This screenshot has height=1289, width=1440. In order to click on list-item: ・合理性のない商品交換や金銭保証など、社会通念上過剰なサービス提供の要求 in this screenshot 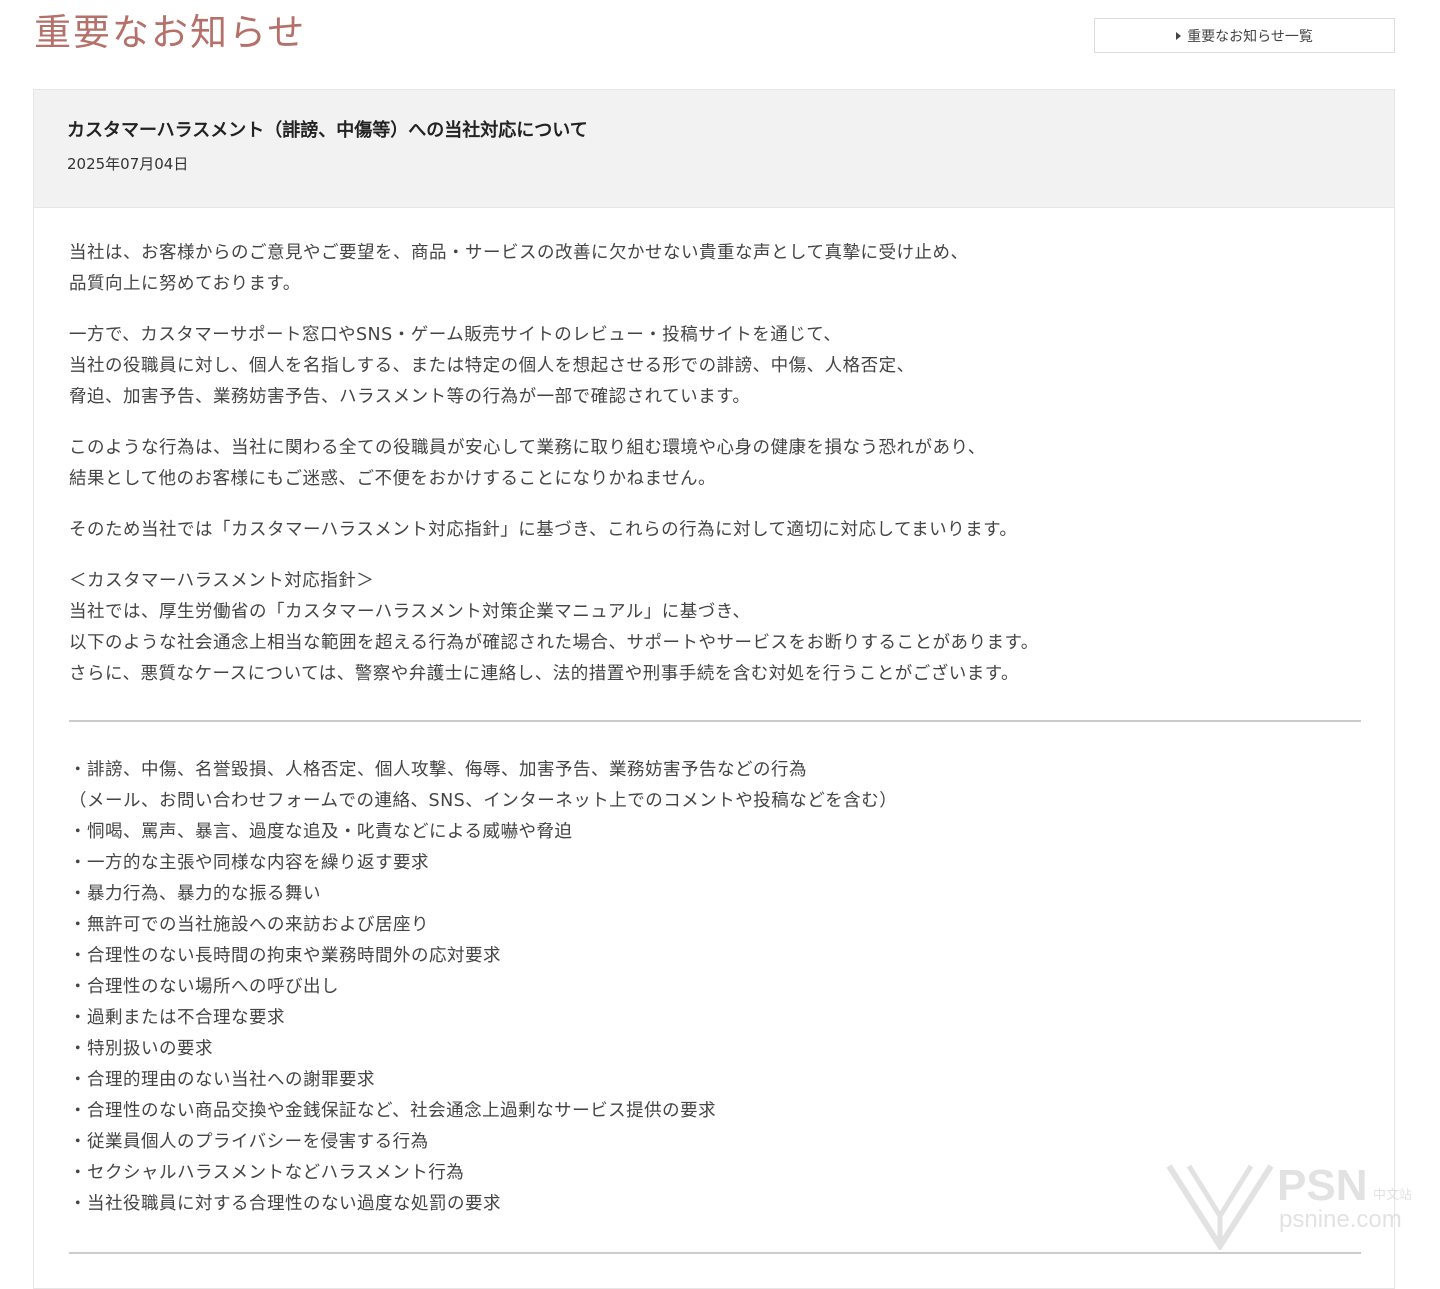, I will do `click(393, 1111)`.